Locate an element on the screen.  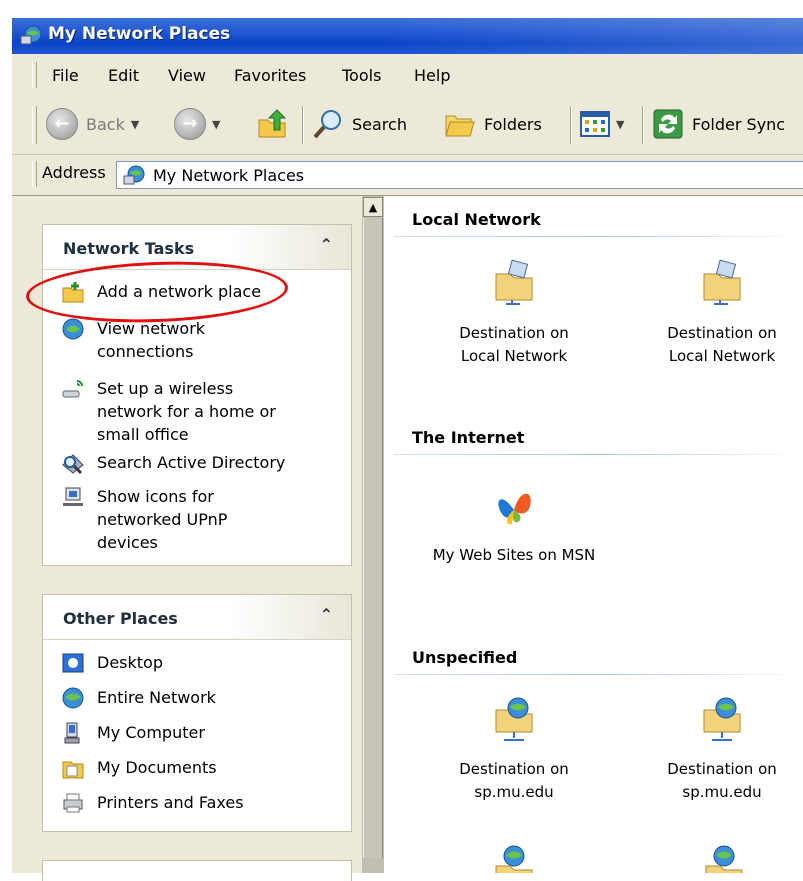
place-label: Printers and Faxes is located at coordinates (170, 802).